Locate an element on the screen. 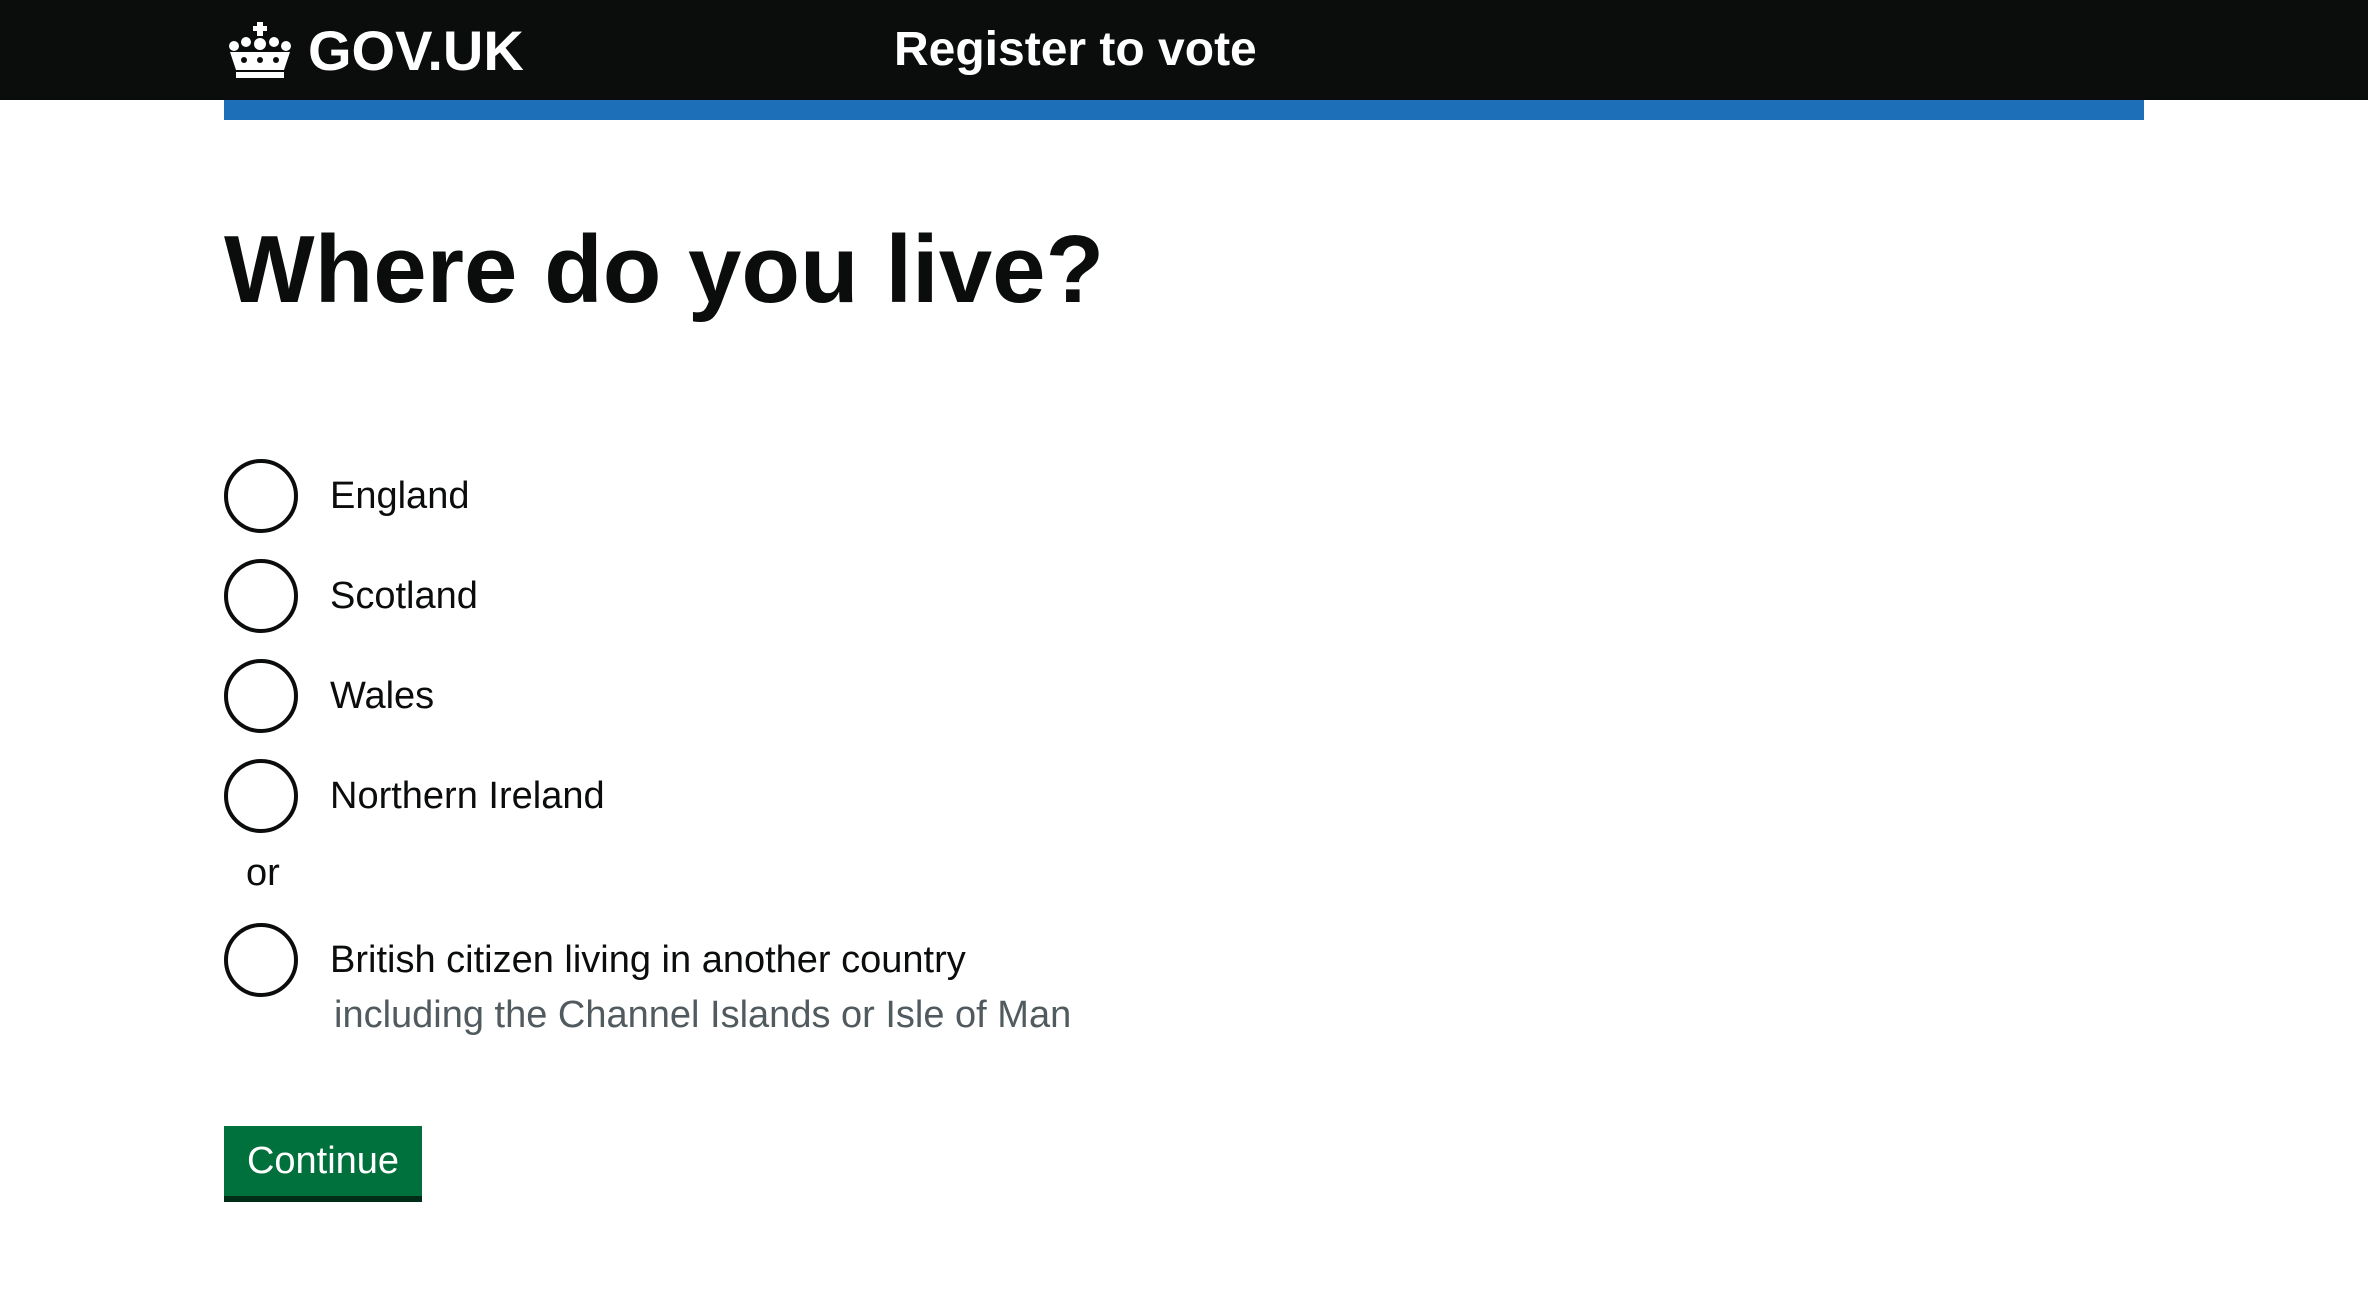  radio-option-wales: Wales is located at coordinates (329, 696).